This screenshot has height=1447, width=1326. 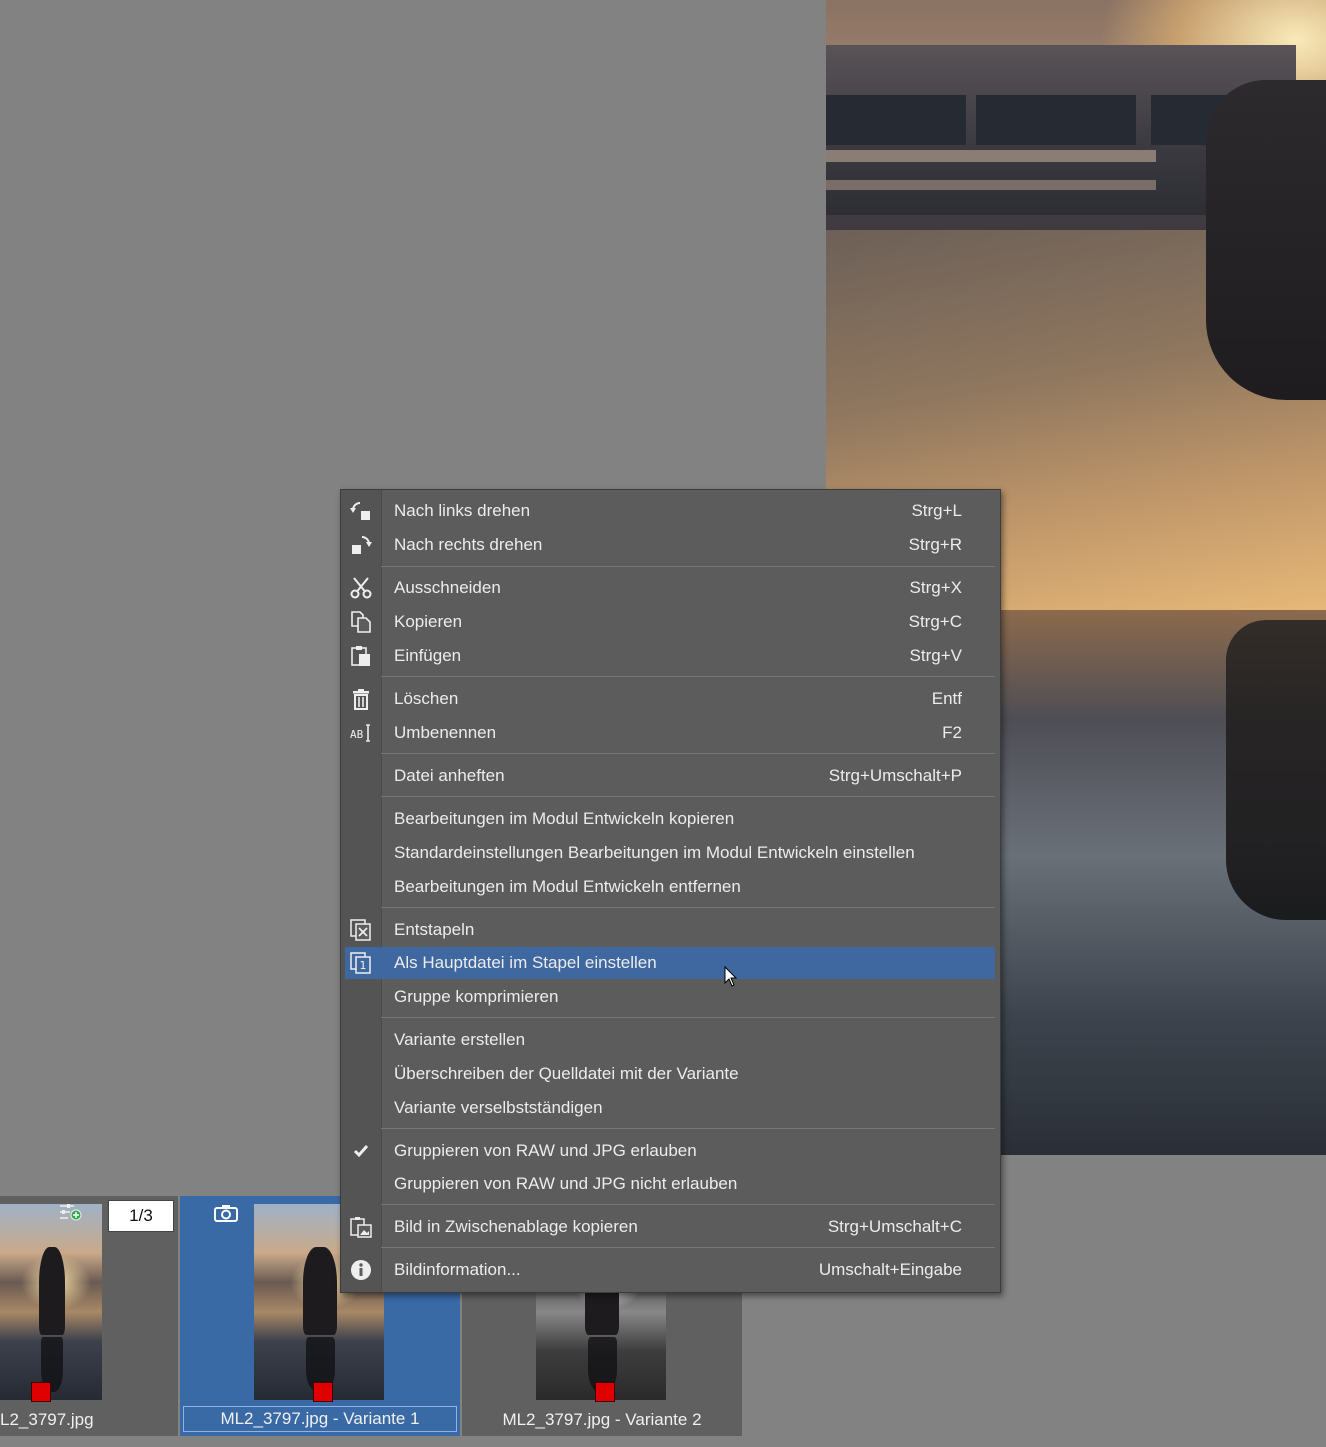 I want to click on thumbnail-image, so click(x=51, y=1302).